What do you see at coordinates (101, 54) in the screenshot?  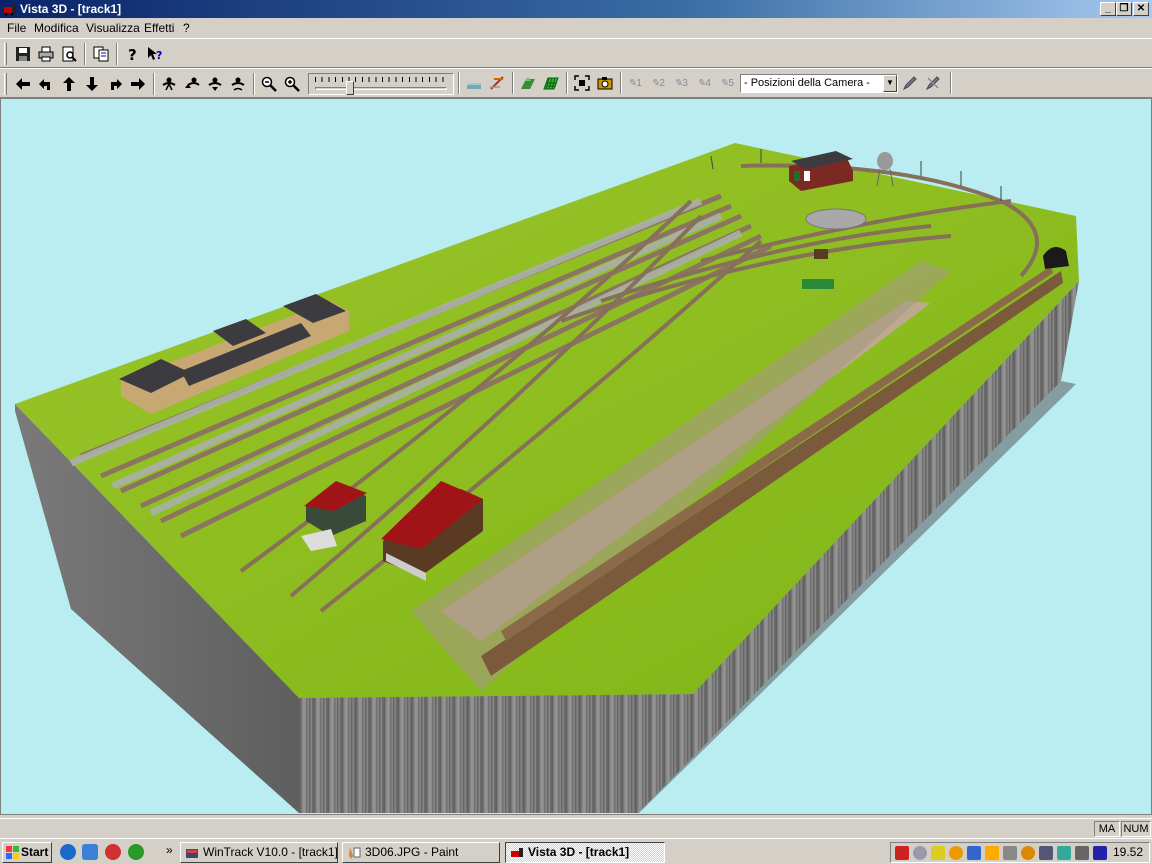 I see `copy-icon` at bounding box center [101, 54].